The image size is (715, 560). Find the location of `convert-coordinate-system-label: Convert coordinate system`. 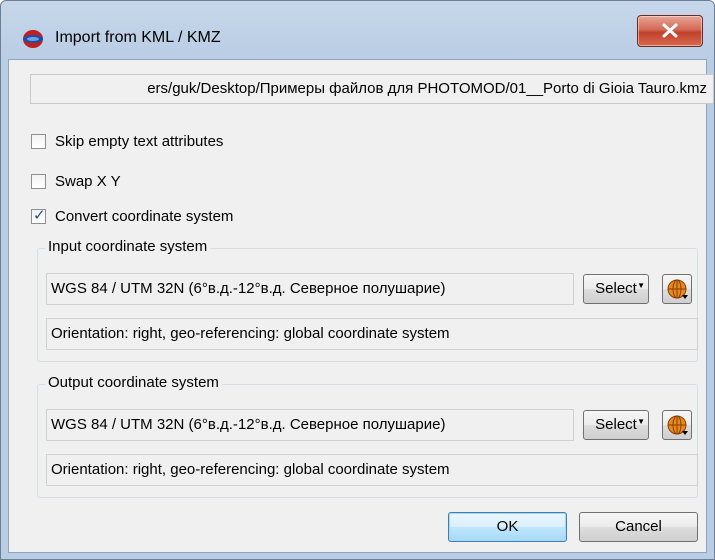

convert-coordinate-system-label: Convert coordinate system is located at coordinates (144, 216).